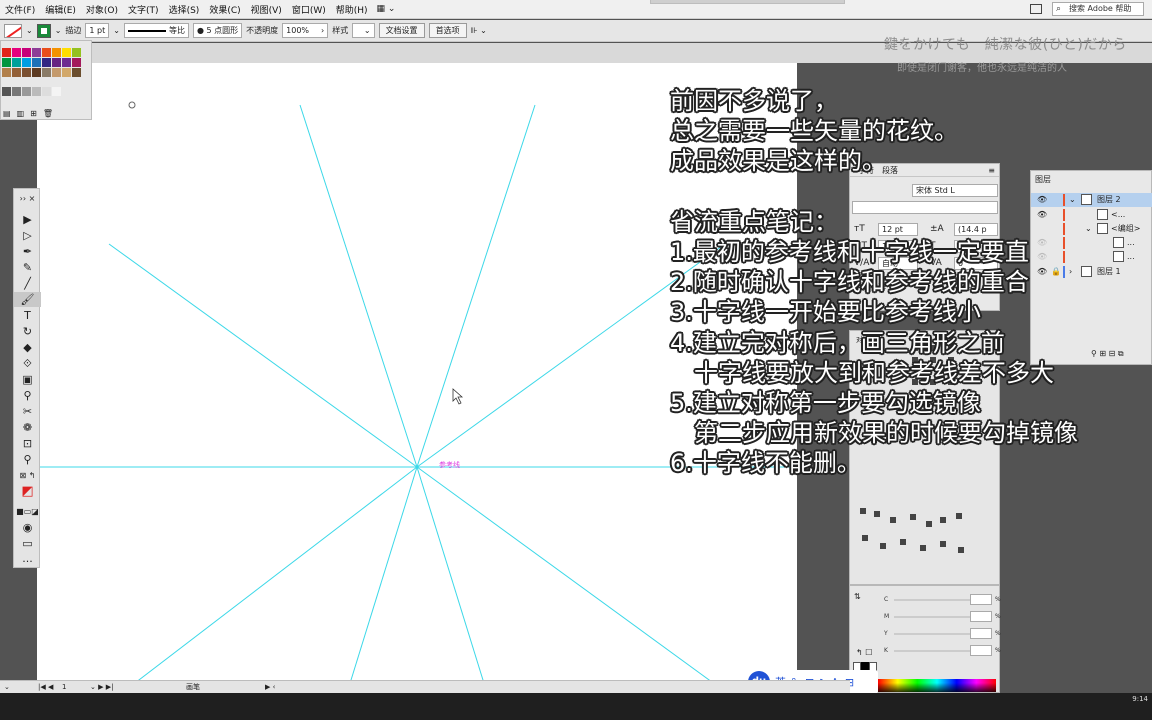  What do you see at coordinates (45, 687) in the screenshot?
I see `first-page-icon: |◀ ◀` at bounding box center [45, 687].